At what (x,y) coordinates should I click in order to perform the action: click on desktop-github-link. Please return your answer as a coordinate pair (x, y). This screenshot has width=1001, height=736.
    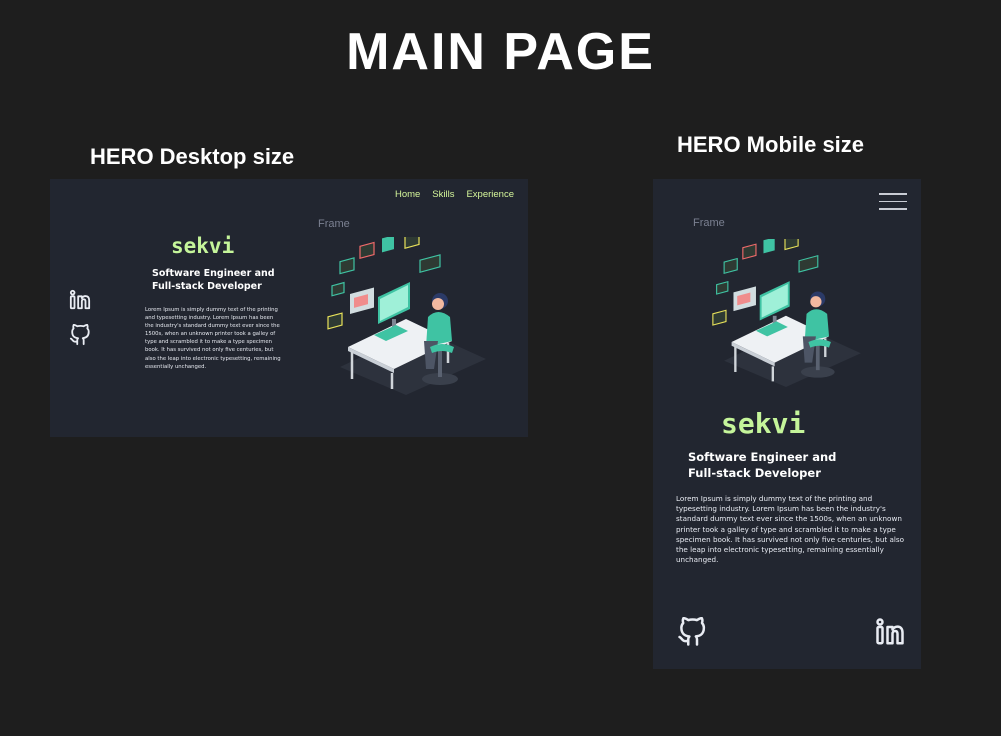
    Looking at the image, I should click on (80, 335).